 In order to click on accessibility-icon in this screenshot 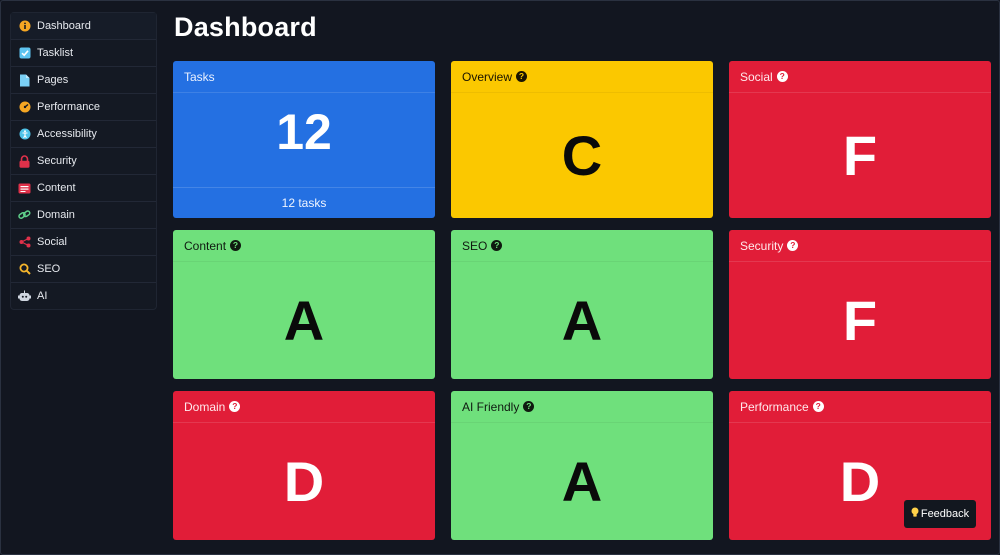, I will do `click(24, 134)`.